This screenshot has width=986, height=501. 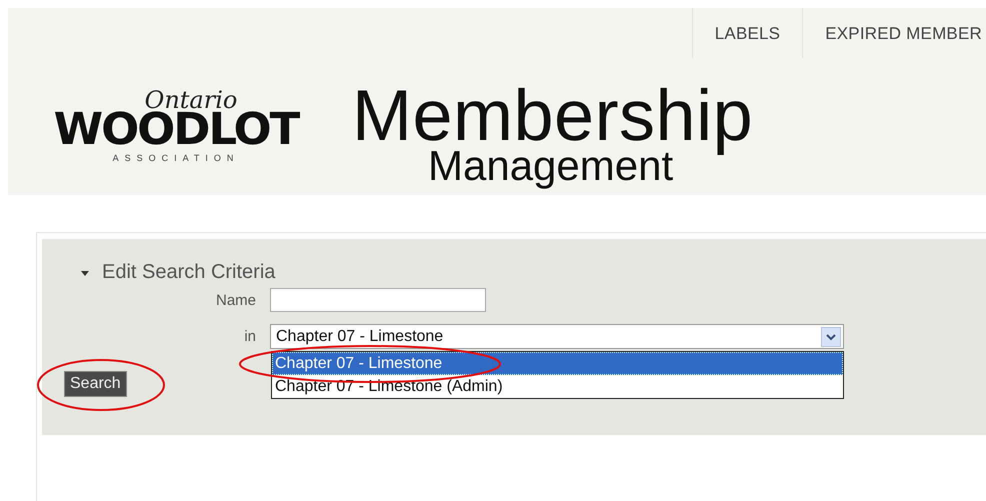 I want to click on panel-heading: Edit Search Criteria, so click(x=189, y=272).